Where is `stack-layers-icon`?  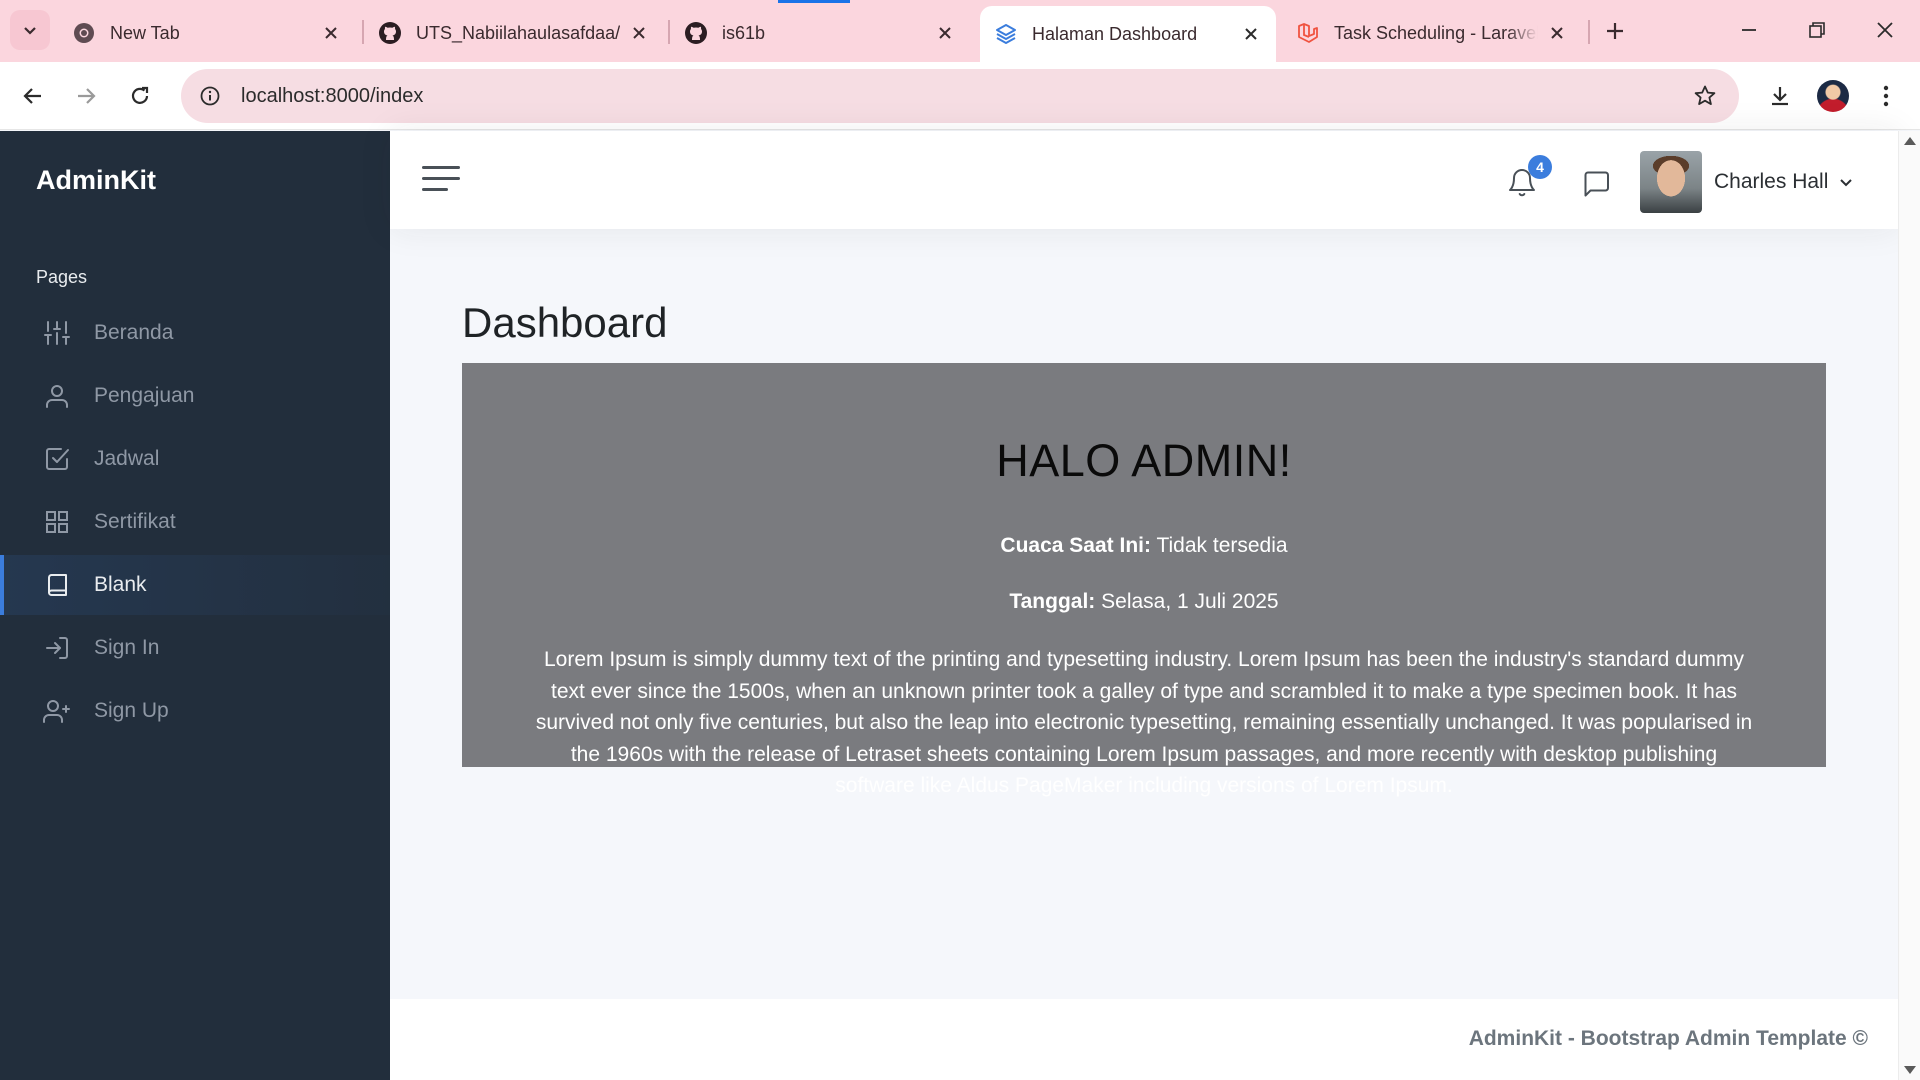
stack-layers-icon is located at coordinates (1006, 34).